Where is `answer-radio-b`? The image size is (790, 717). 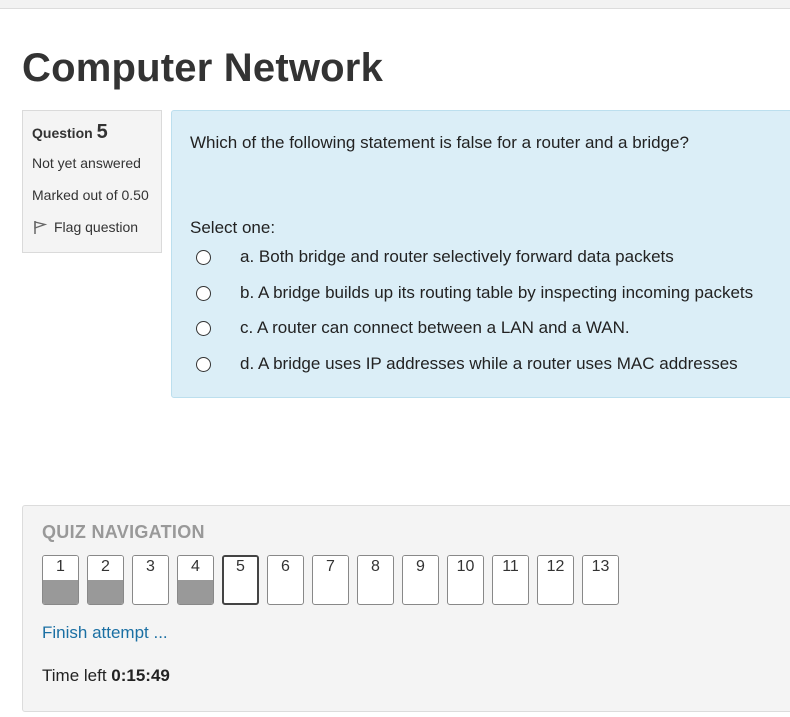
answer-radio-b is located at coordinates (203, 293).